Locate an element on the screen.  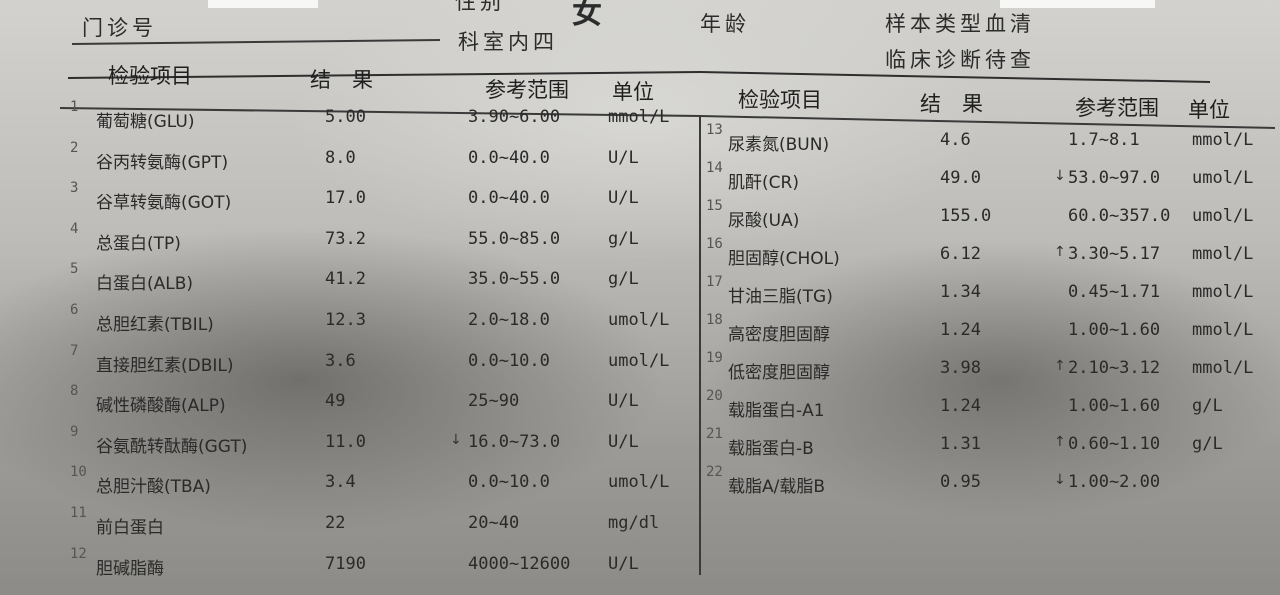
result-value: 73.2 is located at coordinates (345, 238).